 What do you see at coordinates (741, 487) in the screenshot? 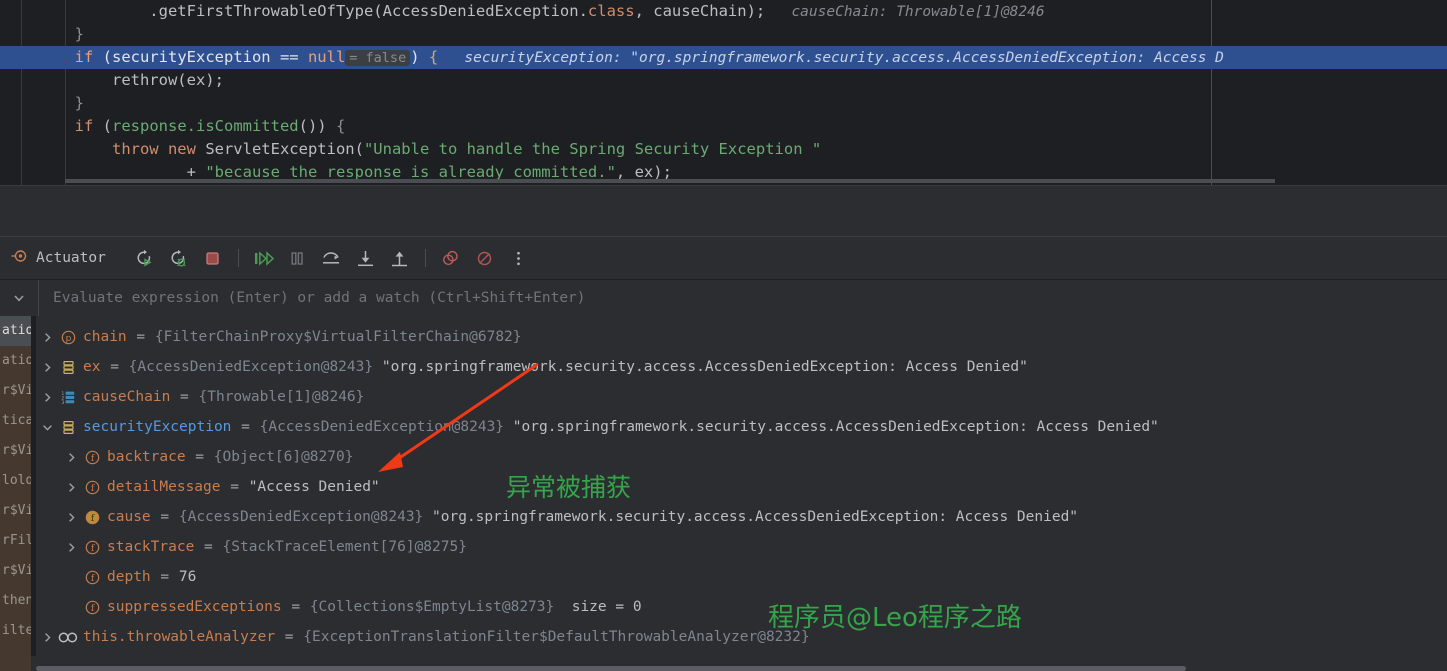
I see `variable-row: f detailMessage = "Access Denied"` at bounding box center [741, 487].